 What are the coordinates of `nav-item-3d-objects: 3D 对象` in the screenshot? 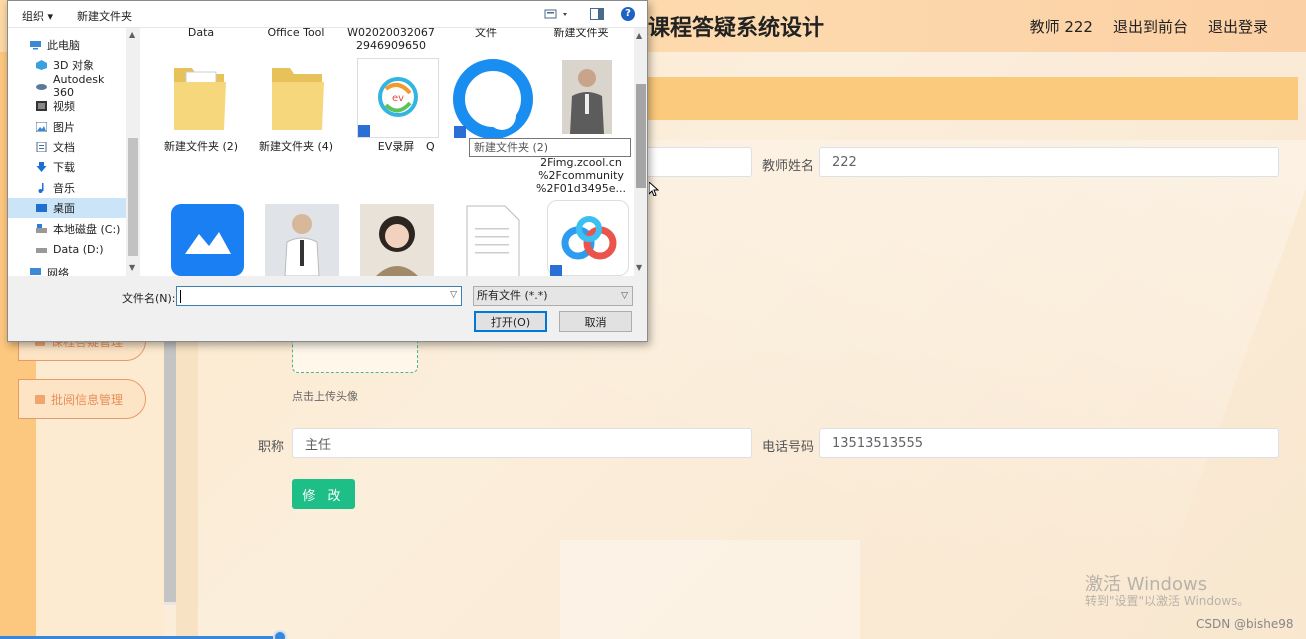 It's located at (67, 65).